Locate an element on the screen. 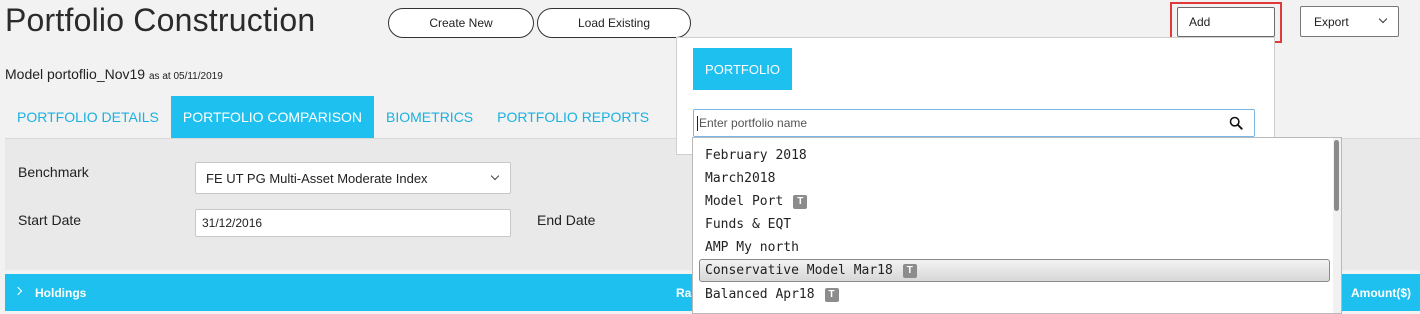 This screenshot has height=314, width=1420. list-item: Funds & EQT is located at coordinates (1013, 224).